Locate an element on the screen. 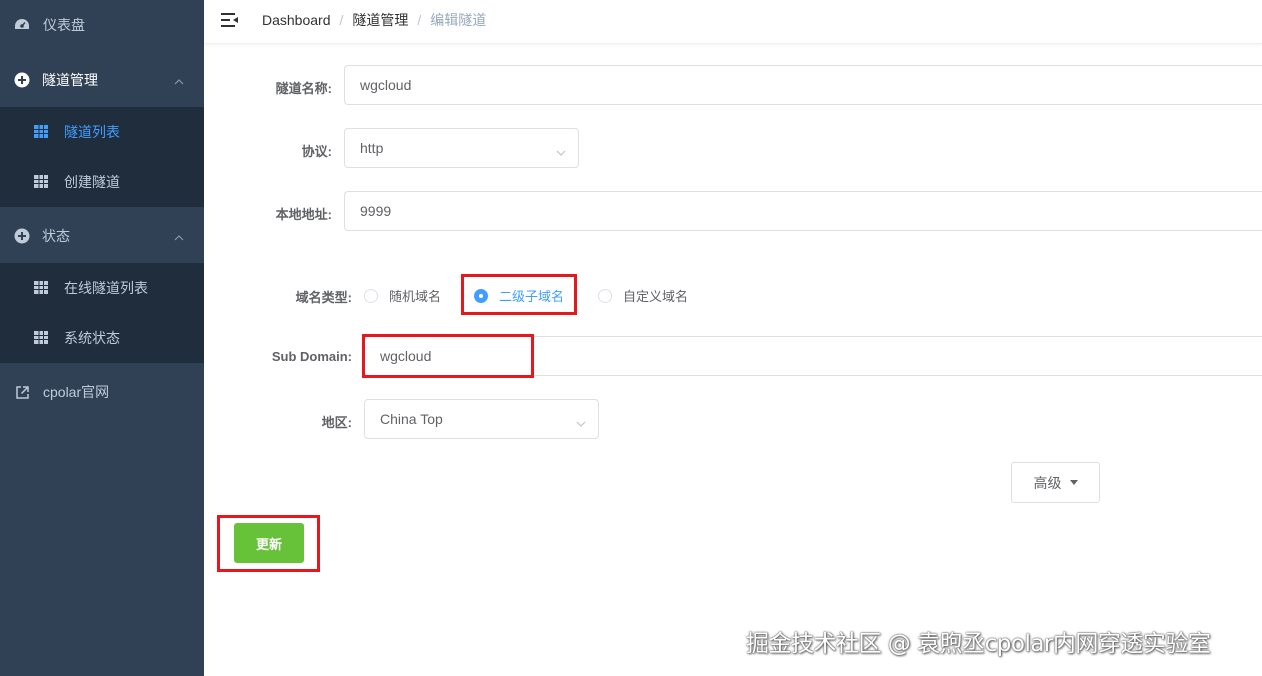  protocol-select-value: http is located at coordinates (372, 148).